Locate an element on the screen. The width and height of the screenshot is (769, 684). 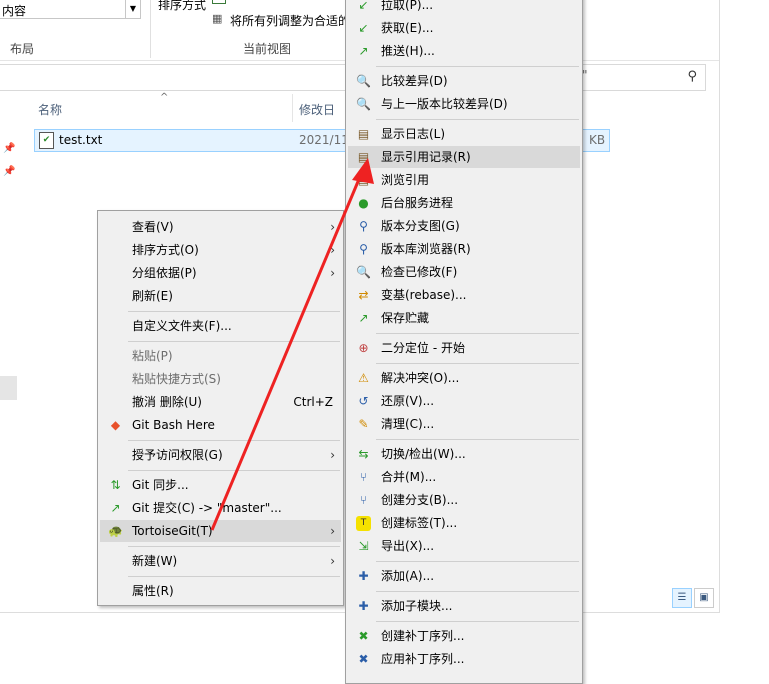
arrow-shaft is located at coordinates (287, 351).